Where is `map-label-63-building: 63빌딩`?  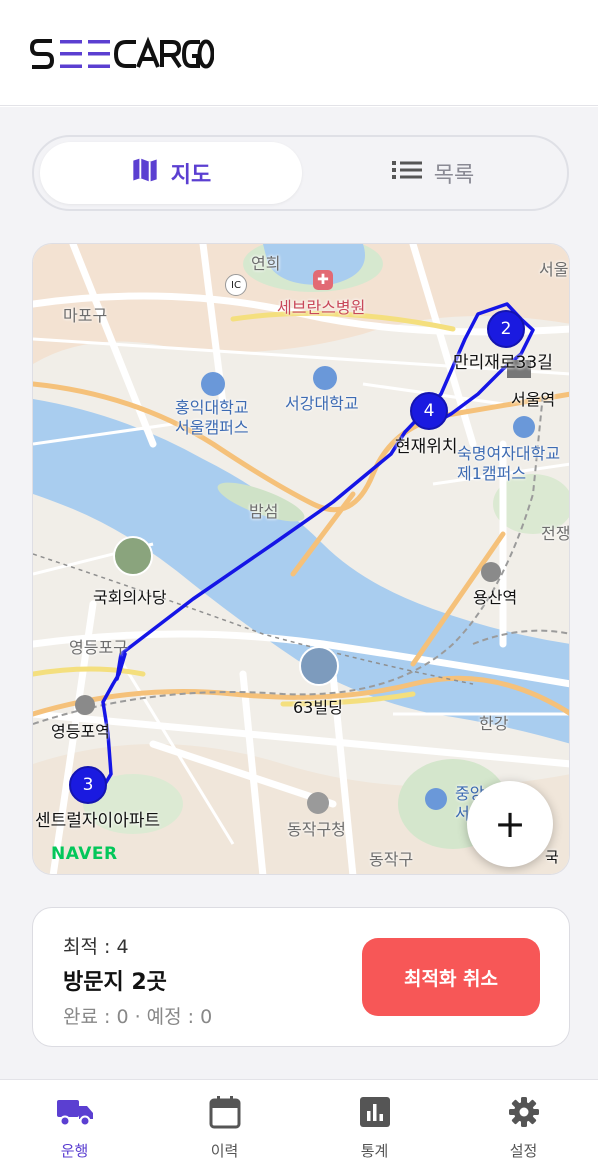 map-label-63-building: 63빌딩 is located at coordinates (318, 707).